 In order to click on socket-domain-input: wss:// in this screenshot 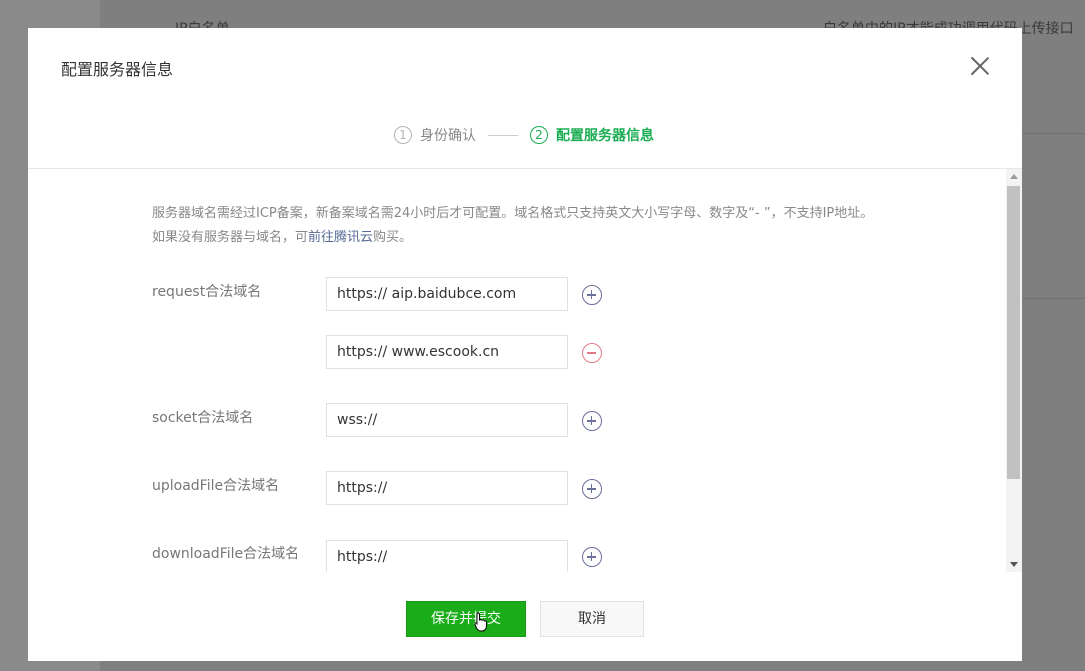, I will do `click(447, 420)`.